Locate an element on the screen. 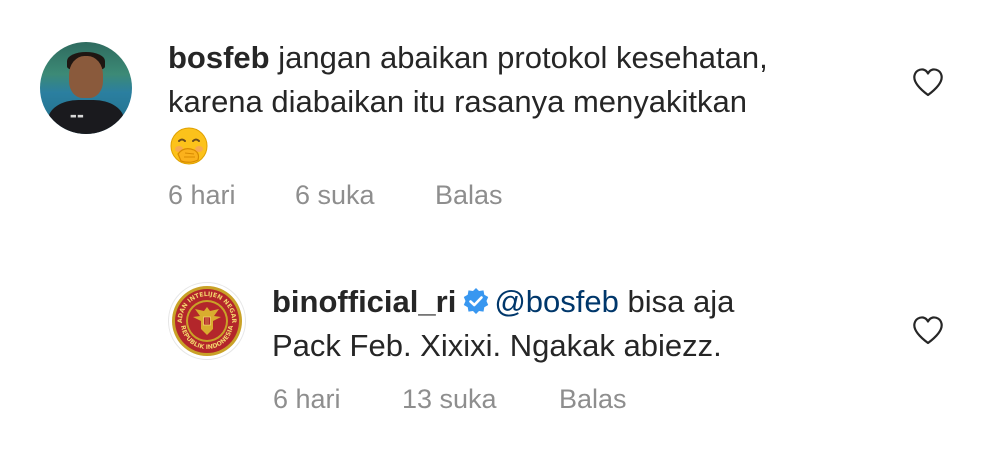 This screenshot has width=1000, height=473. avatar-shirt-print: ▬▬ is located at coordinates (77, 116).